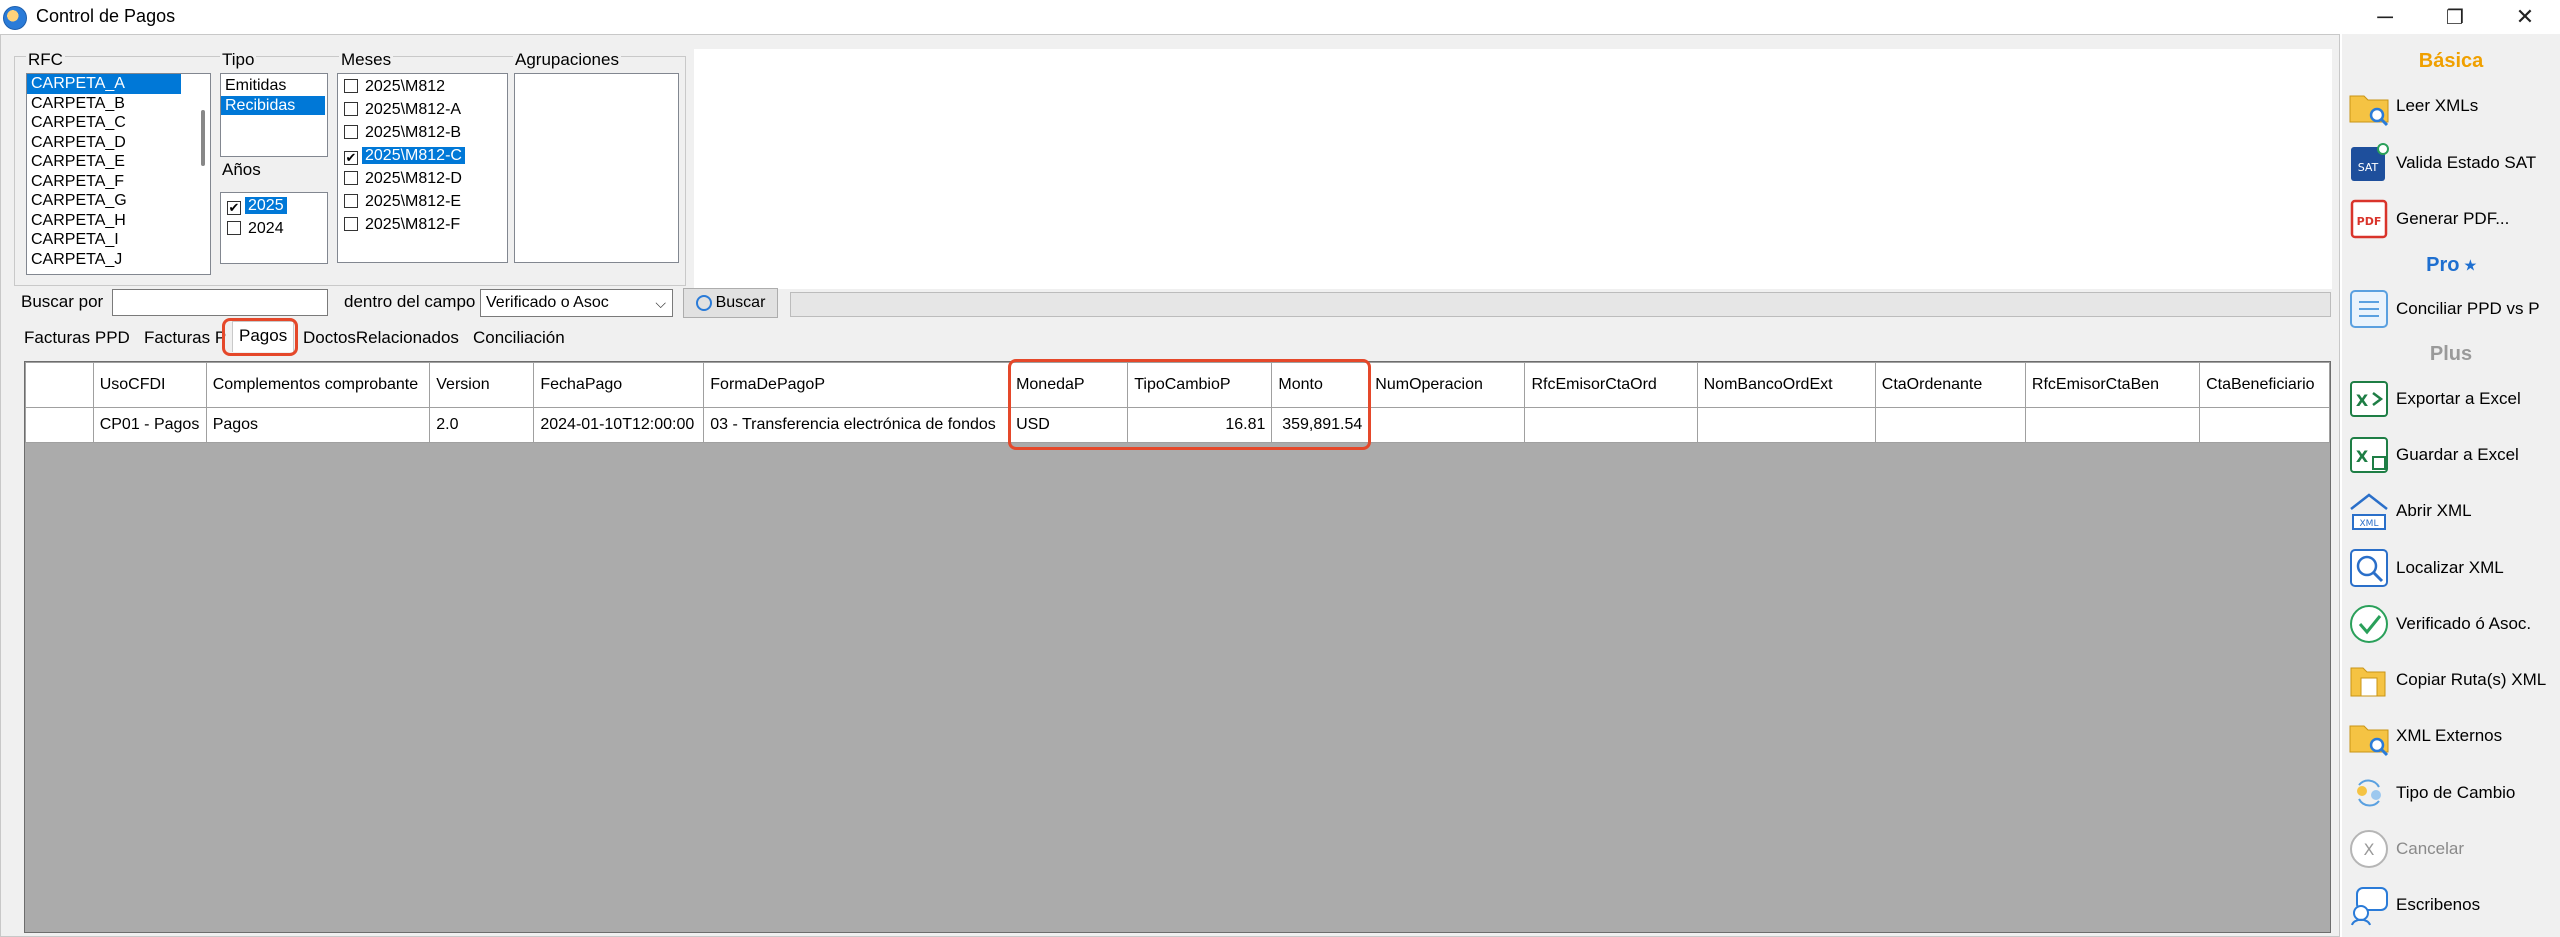  I want to click on search-input, so click(220, 302).